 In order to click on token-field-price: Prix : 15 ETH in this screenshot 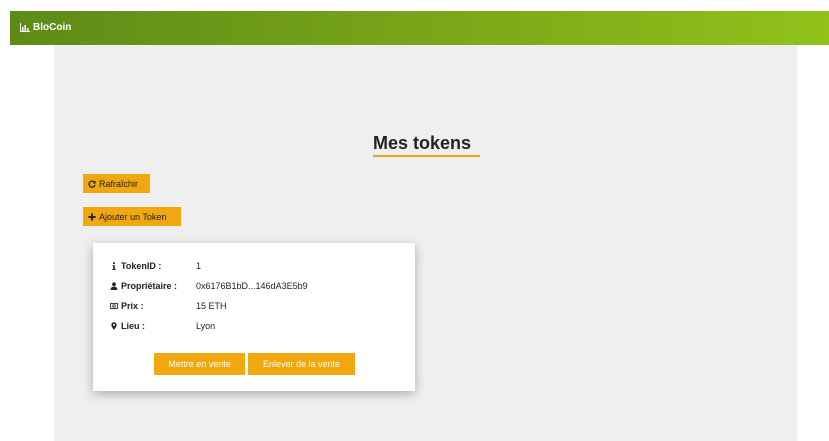, I will do `click(168, 306)`.